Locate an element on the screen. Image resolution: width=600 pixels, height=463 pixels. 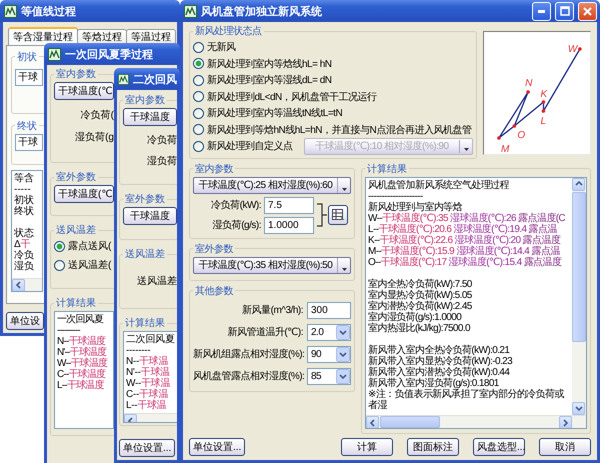
combo-box: 85 is located at coordinates (329, 376).